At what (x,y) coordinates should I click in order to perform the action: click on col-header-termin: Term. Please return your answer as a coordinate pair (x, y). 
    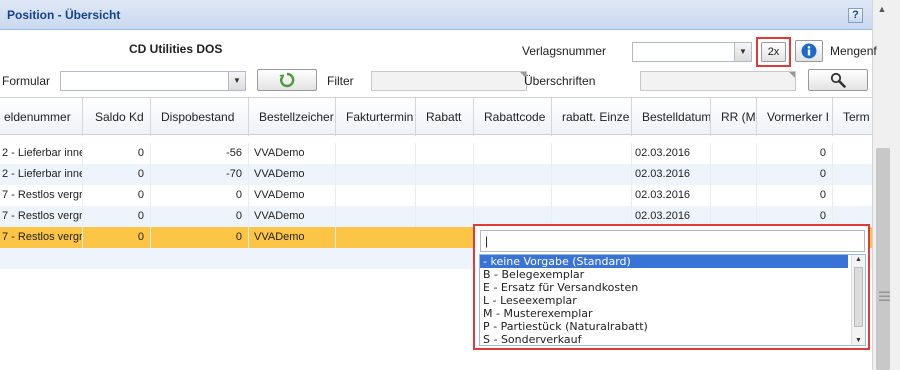
    Looking at the image, I should click on (852, 117).